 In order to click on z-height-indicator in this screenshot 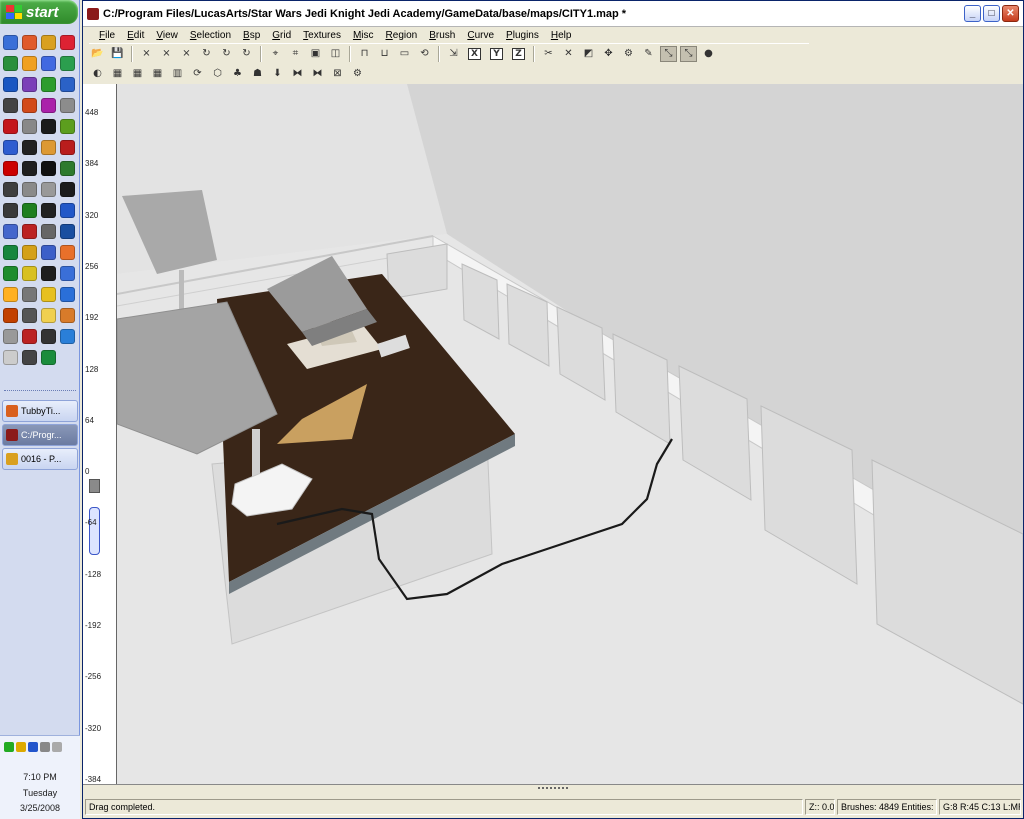, I will do `click(94, 531)`.